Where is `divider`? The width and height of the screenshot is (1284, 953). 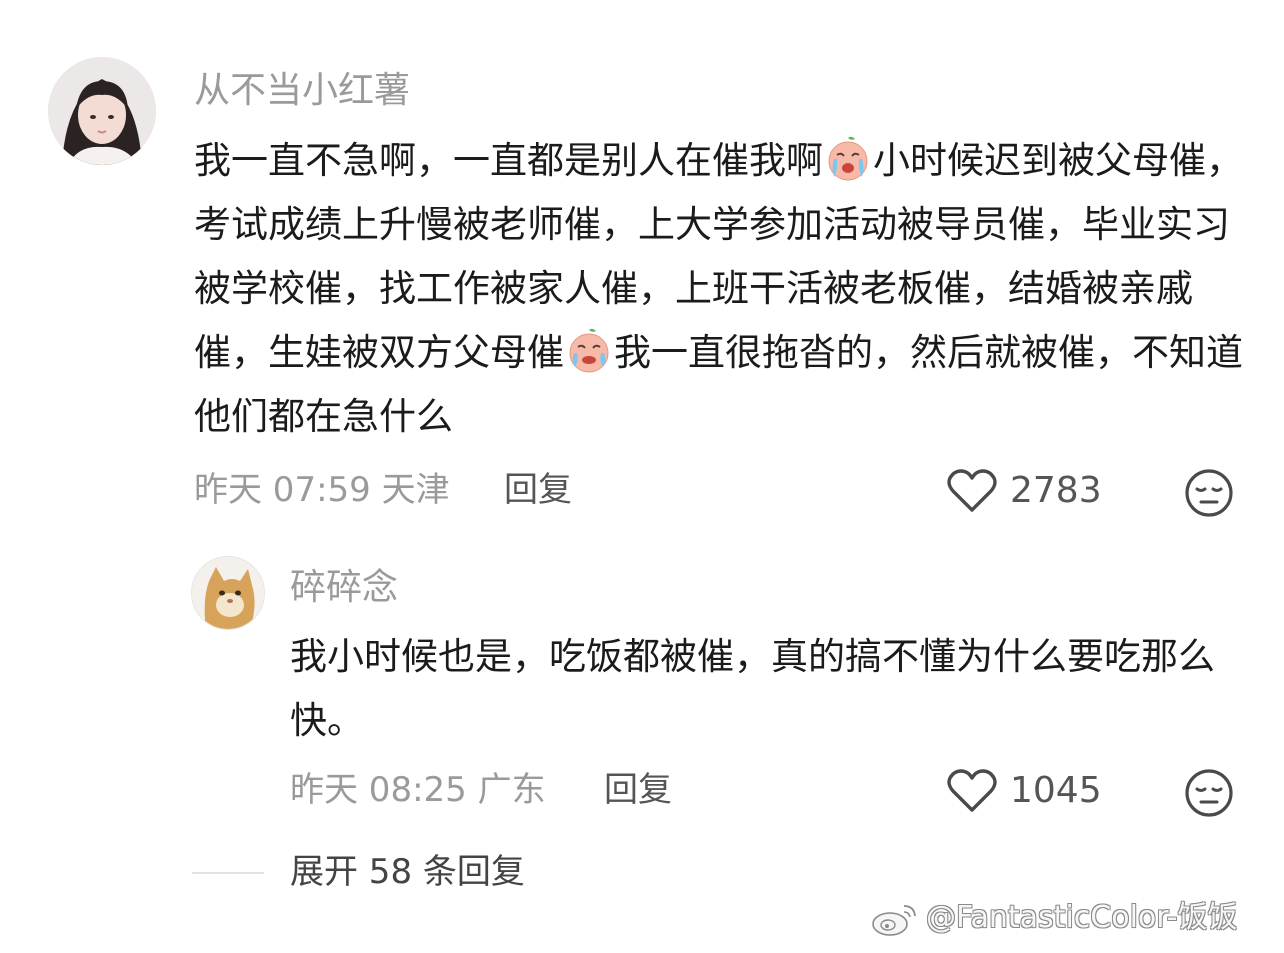 divider is located at coordinates (228, 873).